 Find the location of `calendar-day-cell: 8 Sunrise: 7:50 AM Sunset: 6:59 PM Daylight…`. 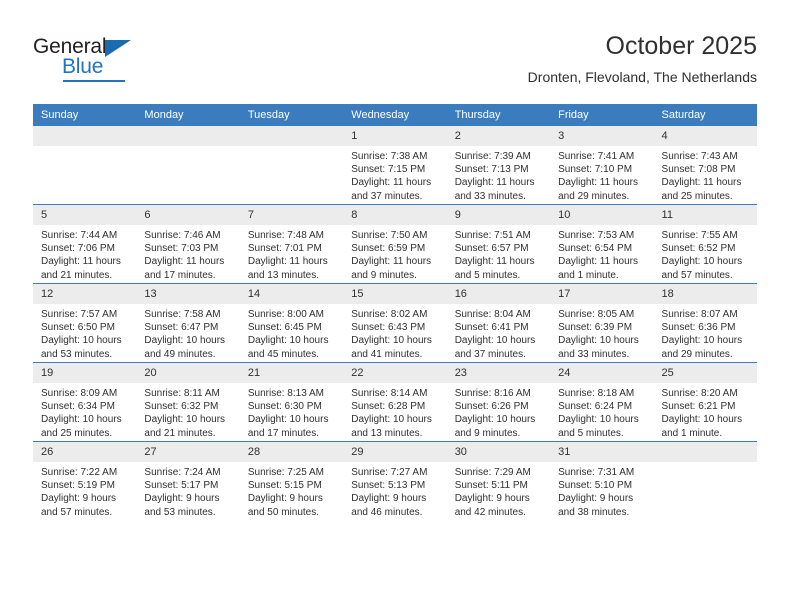

calendar-day-cell: 8 Sunrise: 7:50 AM Sunset: 6:59 PM Daylight… is located at coordinates (395, 244).